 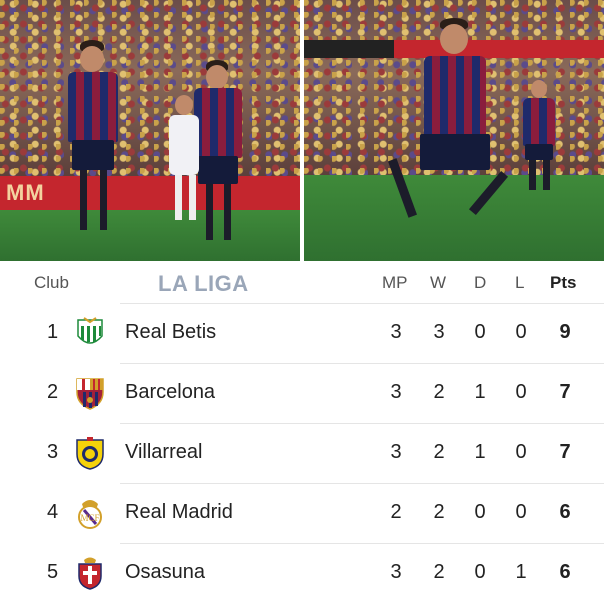 What do you see at coordinates (185, 160) in the screenshot?
I see `opponent-figure` at bounding box center [185, 160].